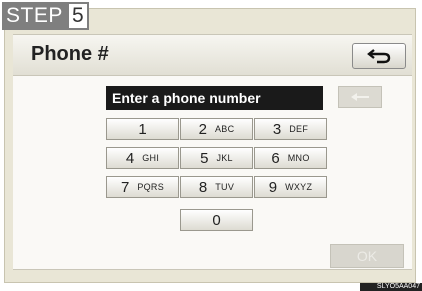 The height and width of the screenshot is (291, 422). What do you see at coordinates (273, 187) in the screenshot?
I see `key-digit: 9` at bounding box center [273, 187].